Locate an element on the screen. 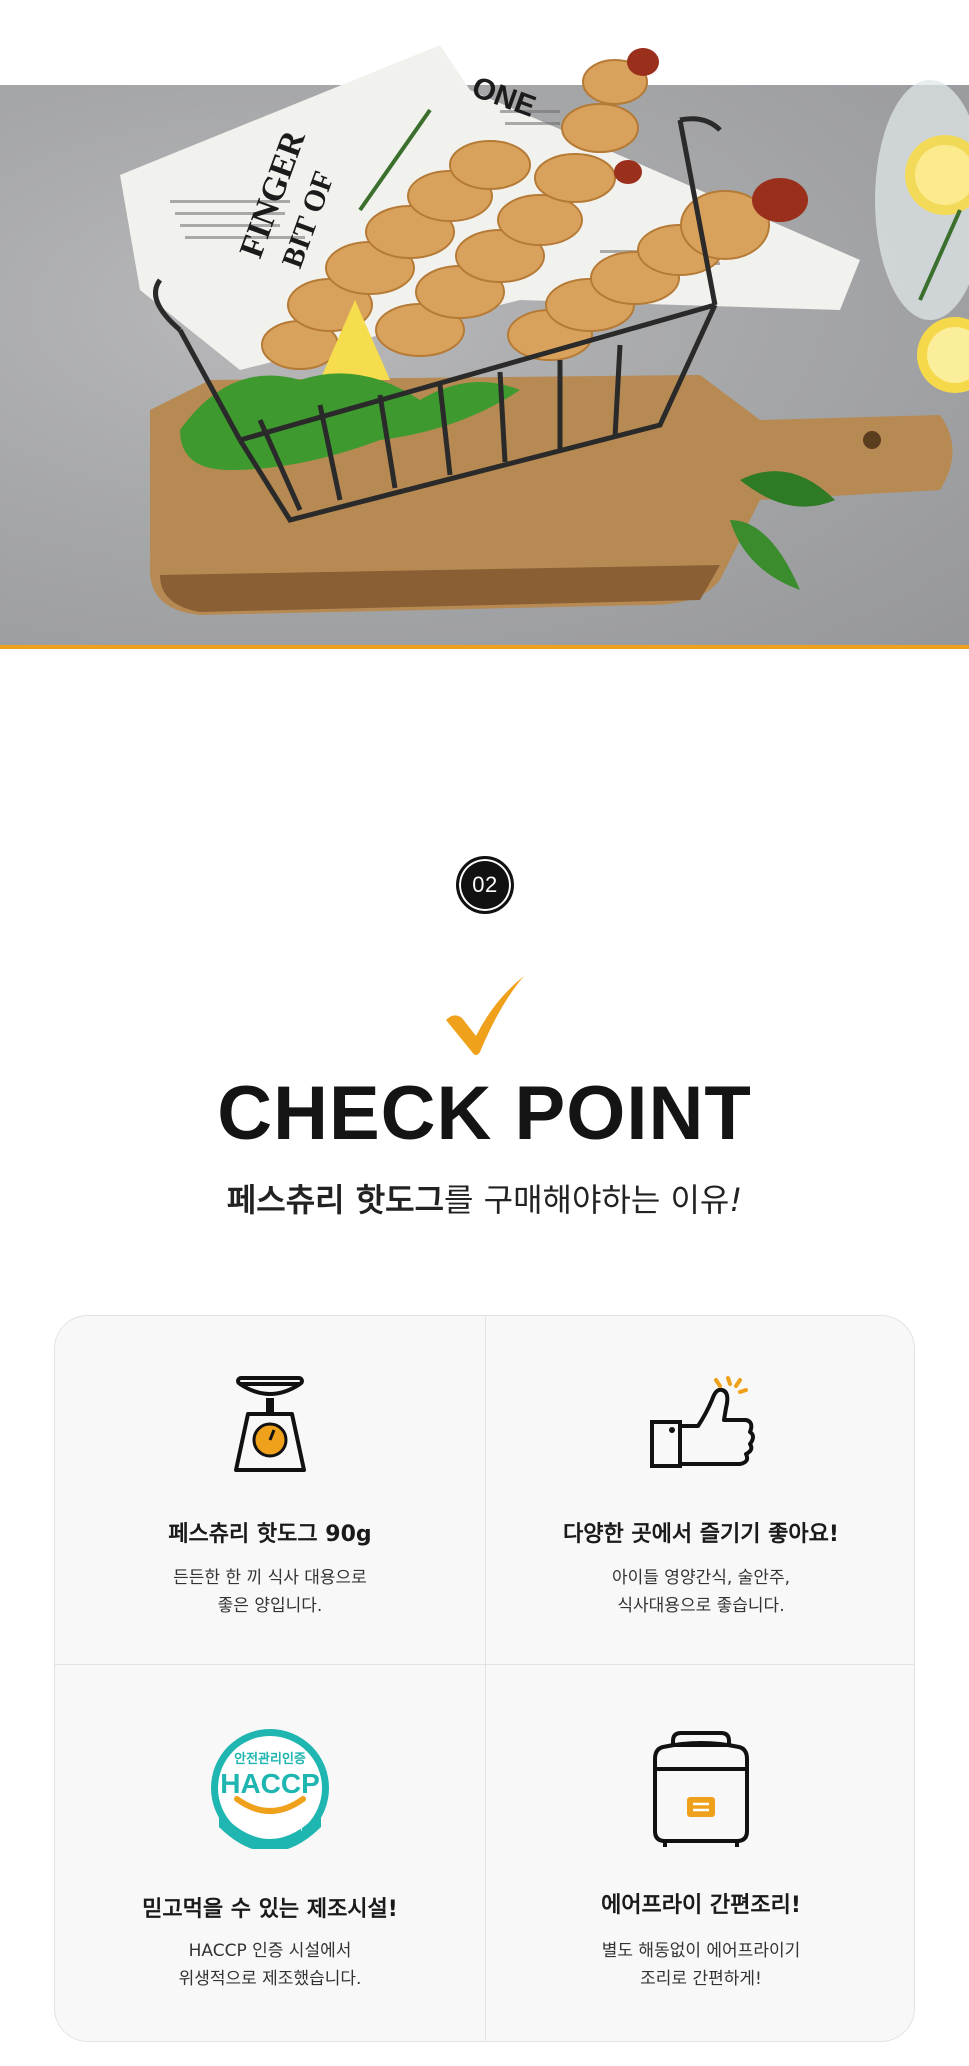 Image resolution: width=969 pixels, height=2066 pixels. feature-line: 좋은 양입니다. is located at coordinates (270, 1606).